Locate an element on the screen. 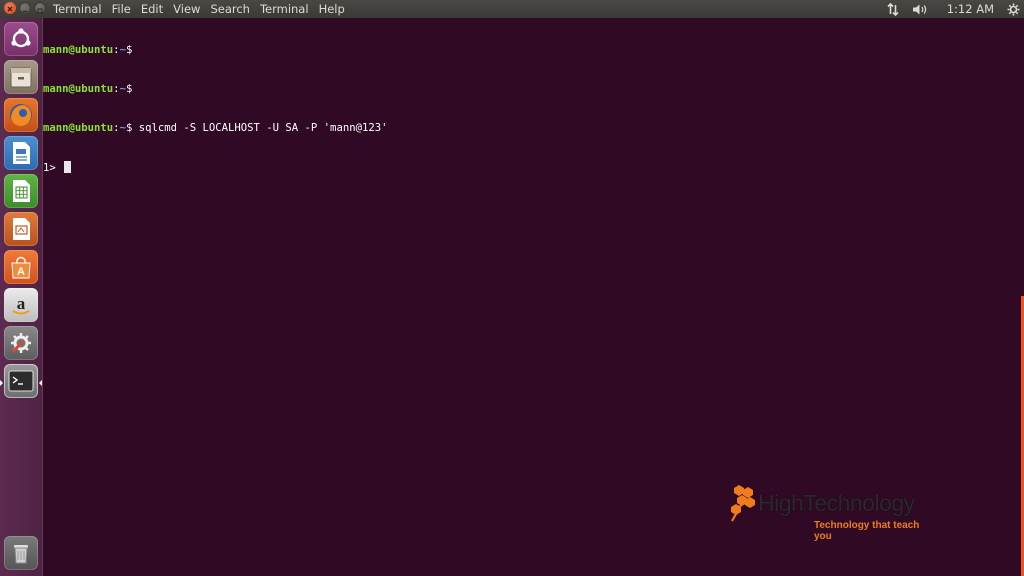 Image resolution: width=1024 pixels, height=576 pixels. launcher-trash is located at coordinates (21, 553).